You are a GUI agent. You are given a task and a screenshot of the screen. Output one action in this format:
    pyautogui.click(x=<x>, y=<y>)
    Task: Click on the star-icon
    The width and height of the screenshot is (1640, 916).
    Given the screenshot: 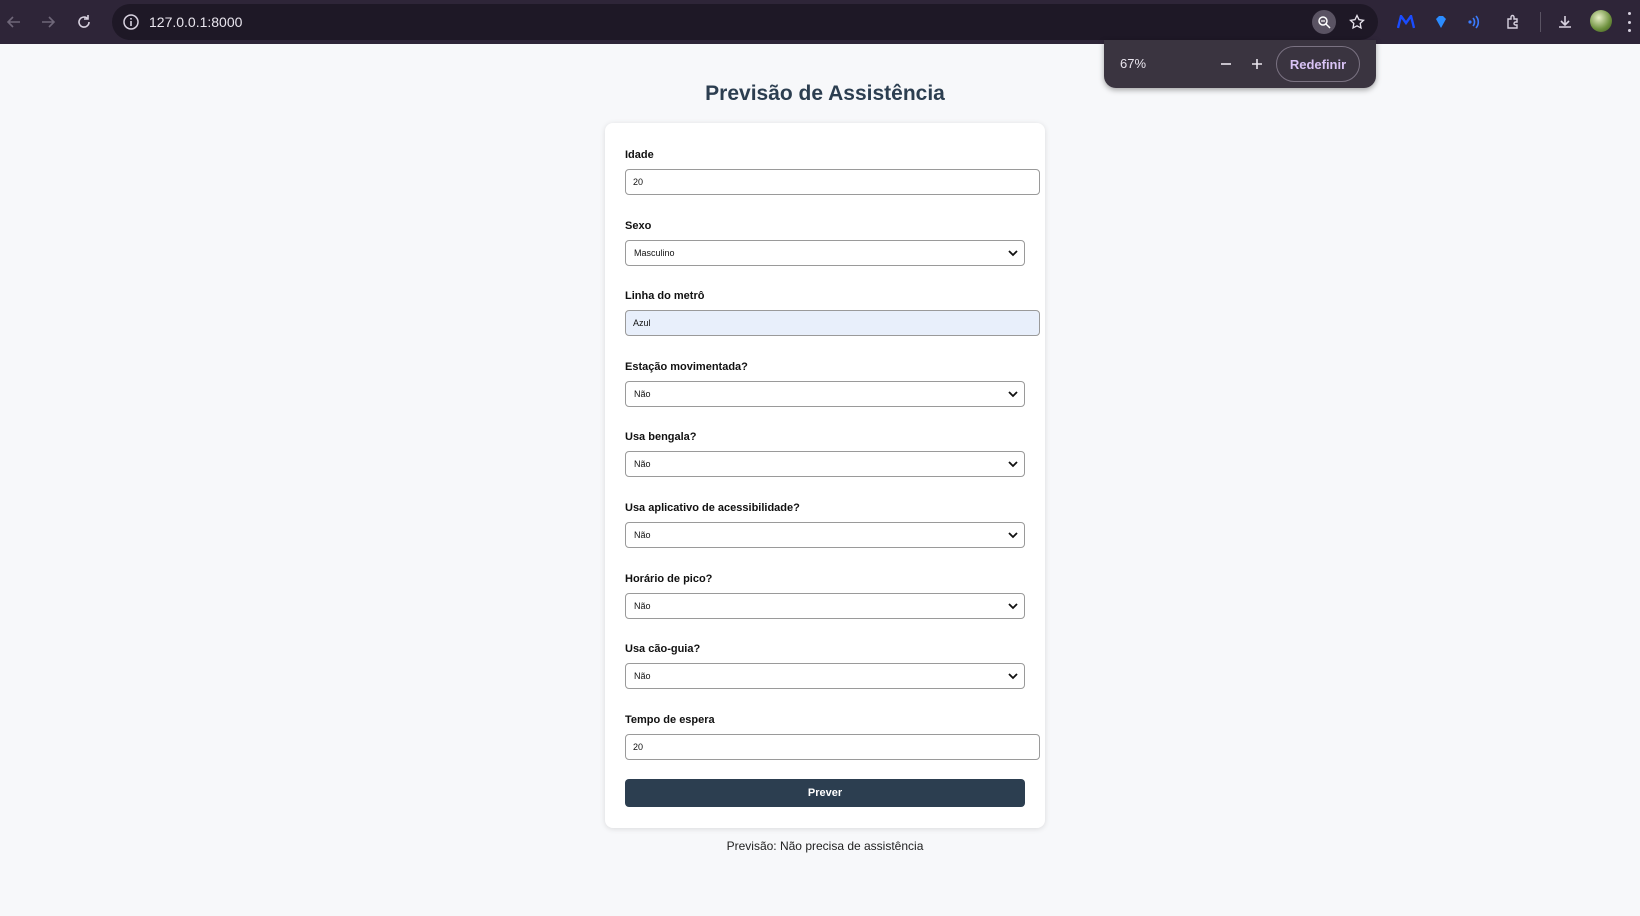 What is the action you would take?
    pyautogui.click(x=1357, y=22)
    